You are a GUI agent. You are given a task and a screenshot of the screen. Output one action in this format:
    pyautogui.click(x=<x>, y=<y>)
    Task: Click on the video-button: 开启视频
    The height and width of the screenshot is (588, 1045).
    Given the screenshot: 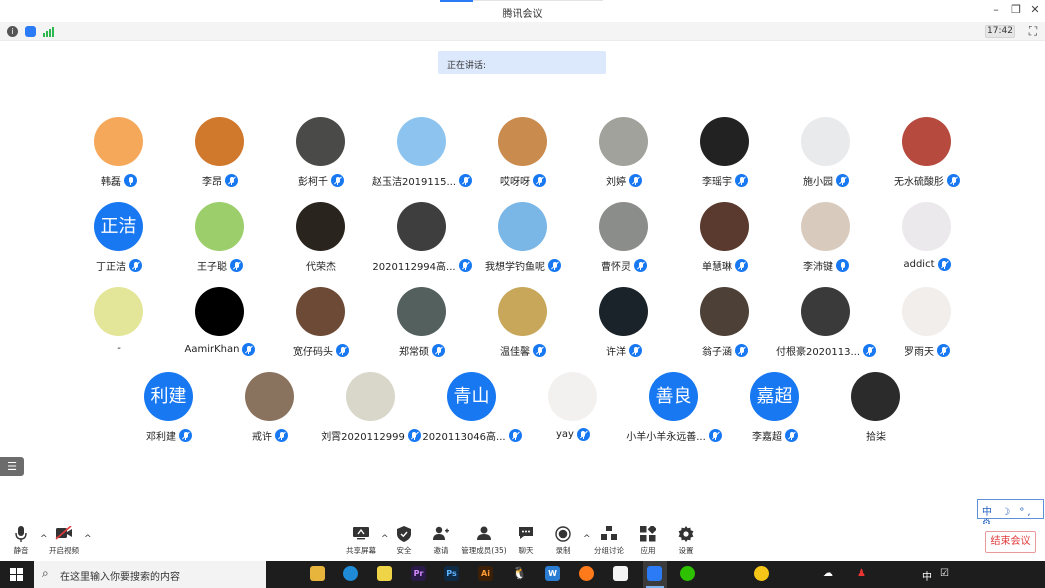 What is the action you would take?
    pyautogui.click(x=64, y=540)
    